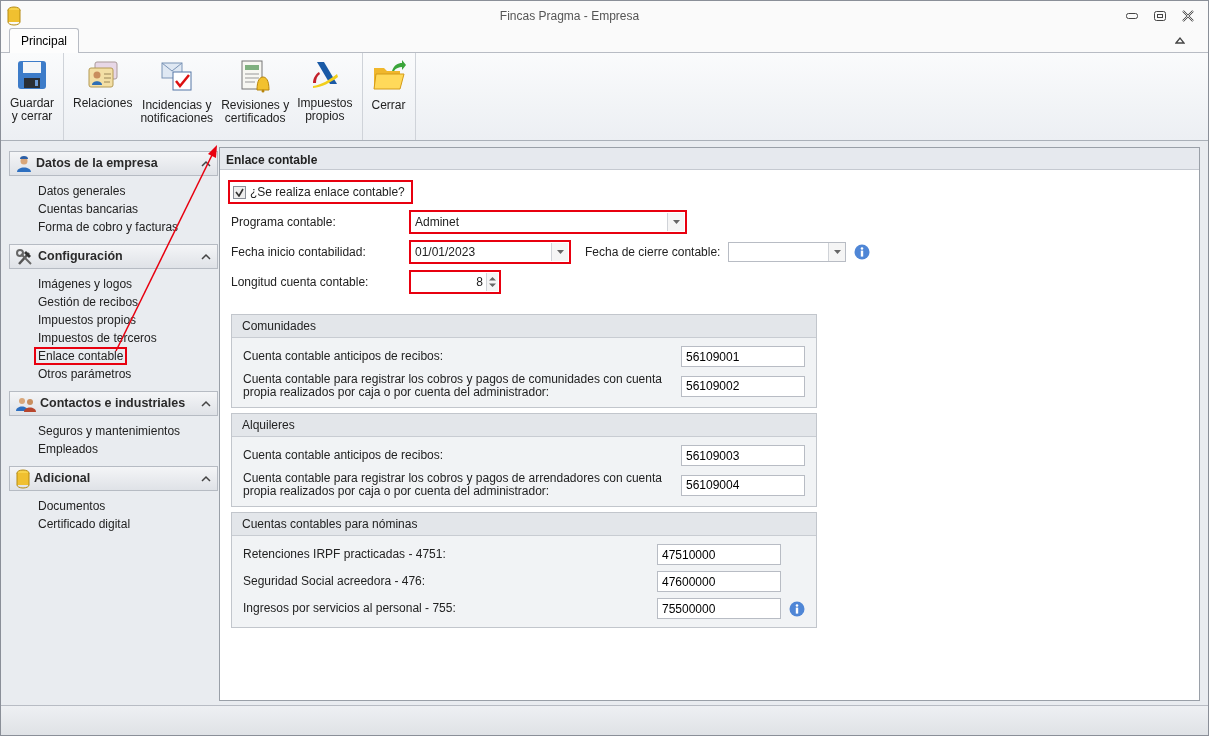 This screenshot has height=736, width=1209. What do you see at coordinates (388, 76) in the screenshot?
I see `folder-arrow-icon` at bounding box center [388, 76].